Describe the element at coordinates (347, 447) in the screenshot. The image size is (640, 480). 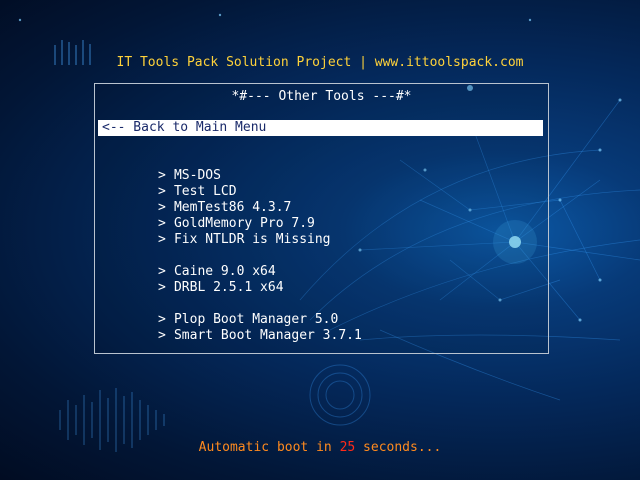
I see `countdown-seconds: 25` at that location.